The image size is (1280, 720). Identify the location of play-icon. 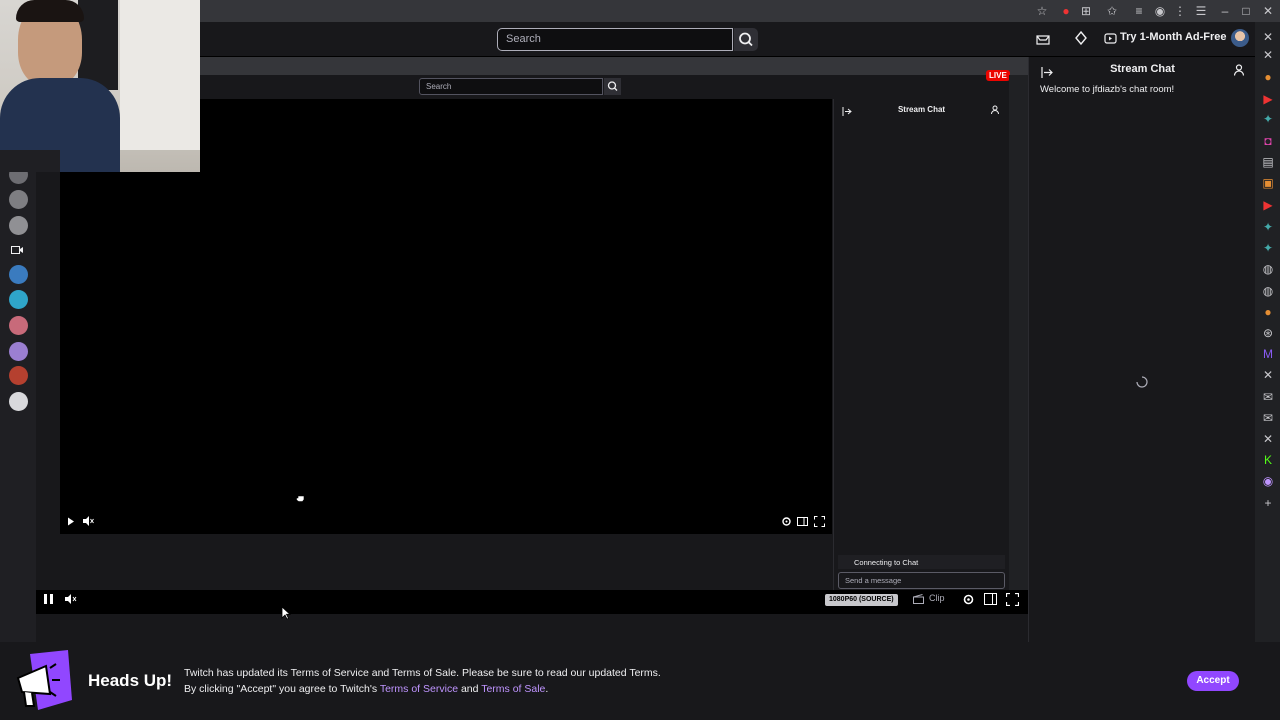
(71, 521).